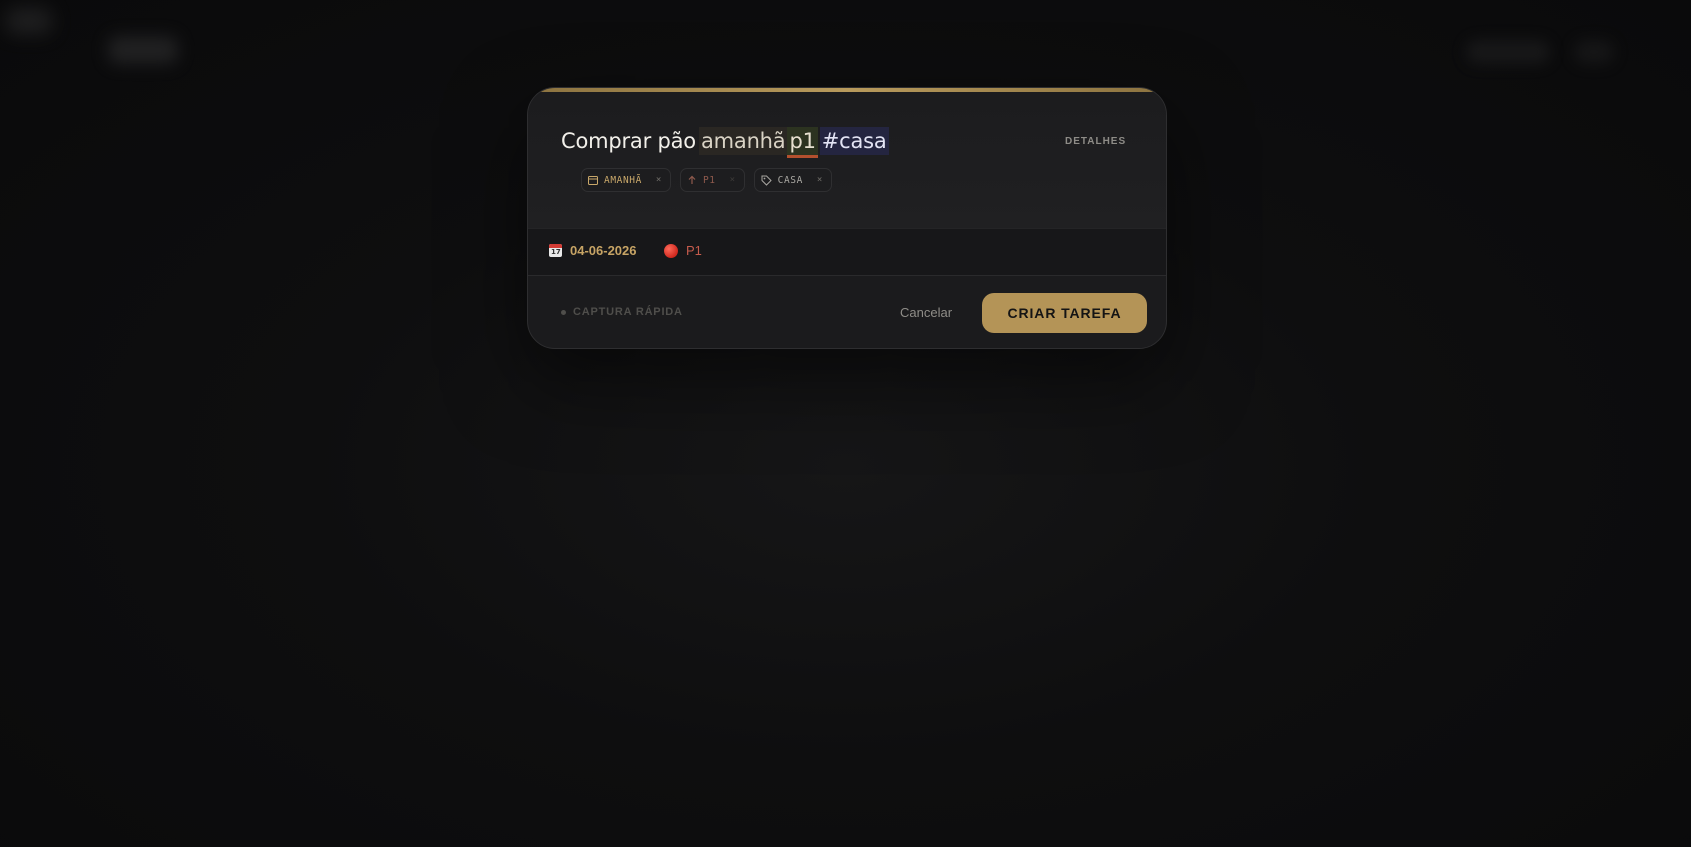  I want to click on quick-capture-indicator: CAPTURA RÁPIDA, so click(622, 312).